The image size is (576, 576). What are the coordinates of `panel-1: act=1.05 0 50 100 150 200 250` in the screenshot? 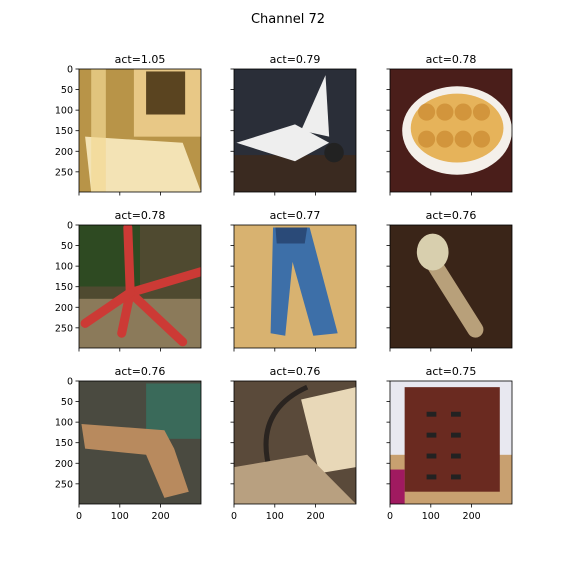 It's located at (128, 124).